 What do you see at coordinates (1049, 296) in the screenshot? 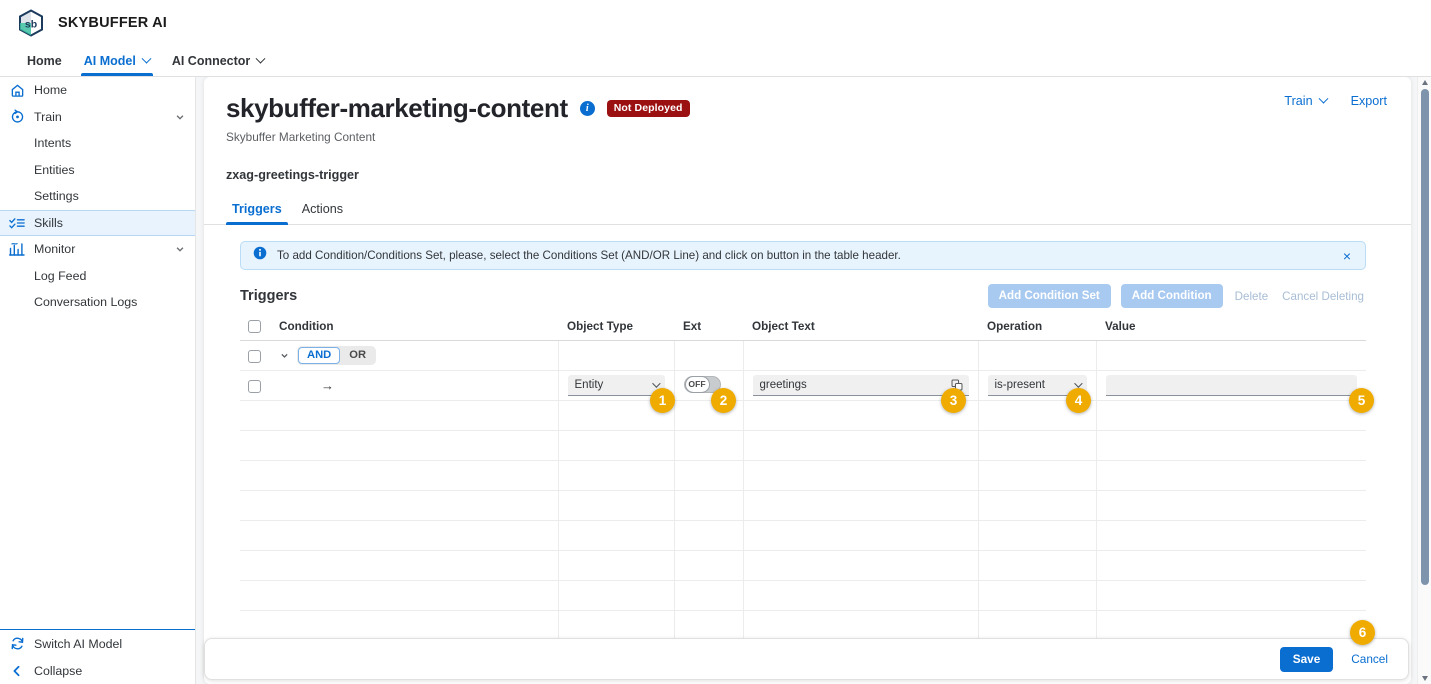
I see `add-condition-set-button: Add Condition Set` at bounding box center [1049, 296].